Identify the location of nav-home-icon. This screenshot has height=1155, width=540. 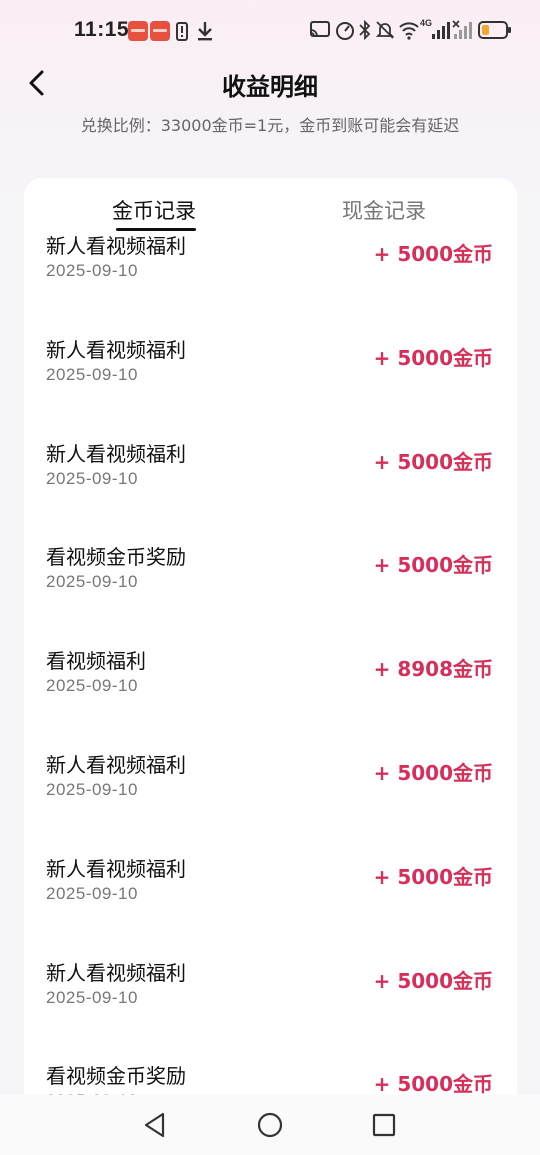
(270, 1125).